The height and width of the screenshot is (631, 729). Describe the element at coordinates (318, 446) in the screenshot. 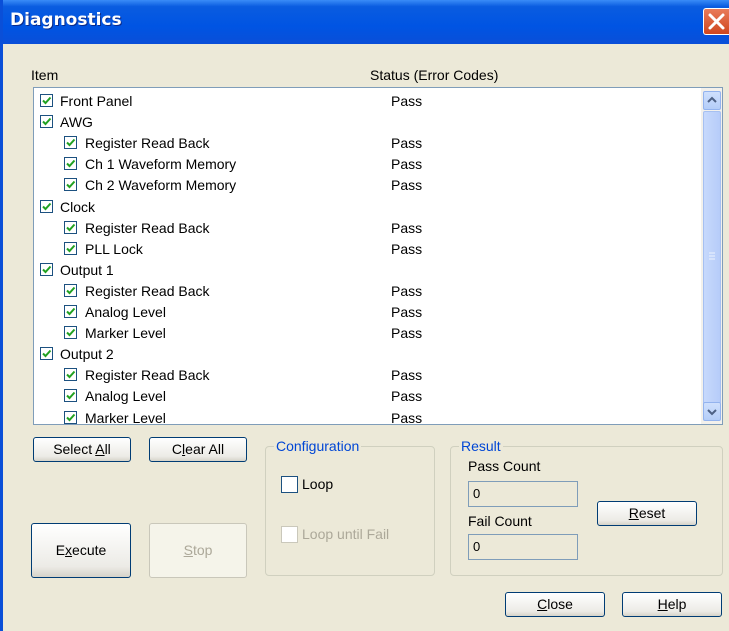

I see `configuration-title: Configuration` at that location.